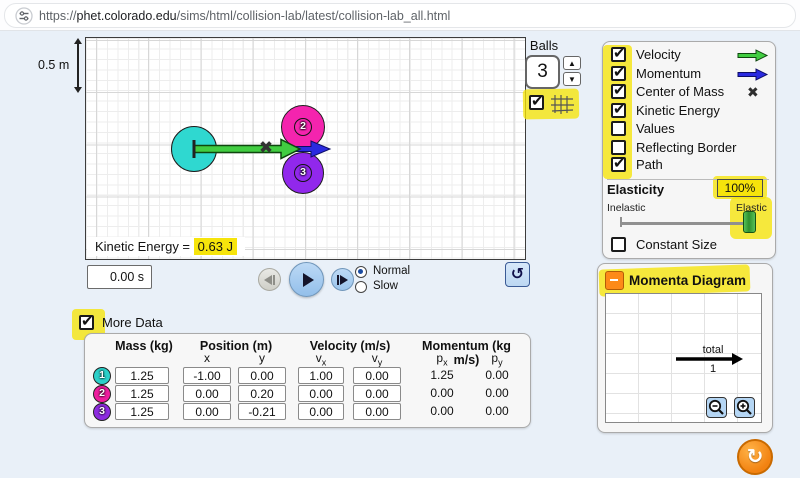 This screenshot has height=478, width=800. Describe the element at coordinates (753, 92) in the screenshot. I see `center-of-mass-icon: ✖` at that location.